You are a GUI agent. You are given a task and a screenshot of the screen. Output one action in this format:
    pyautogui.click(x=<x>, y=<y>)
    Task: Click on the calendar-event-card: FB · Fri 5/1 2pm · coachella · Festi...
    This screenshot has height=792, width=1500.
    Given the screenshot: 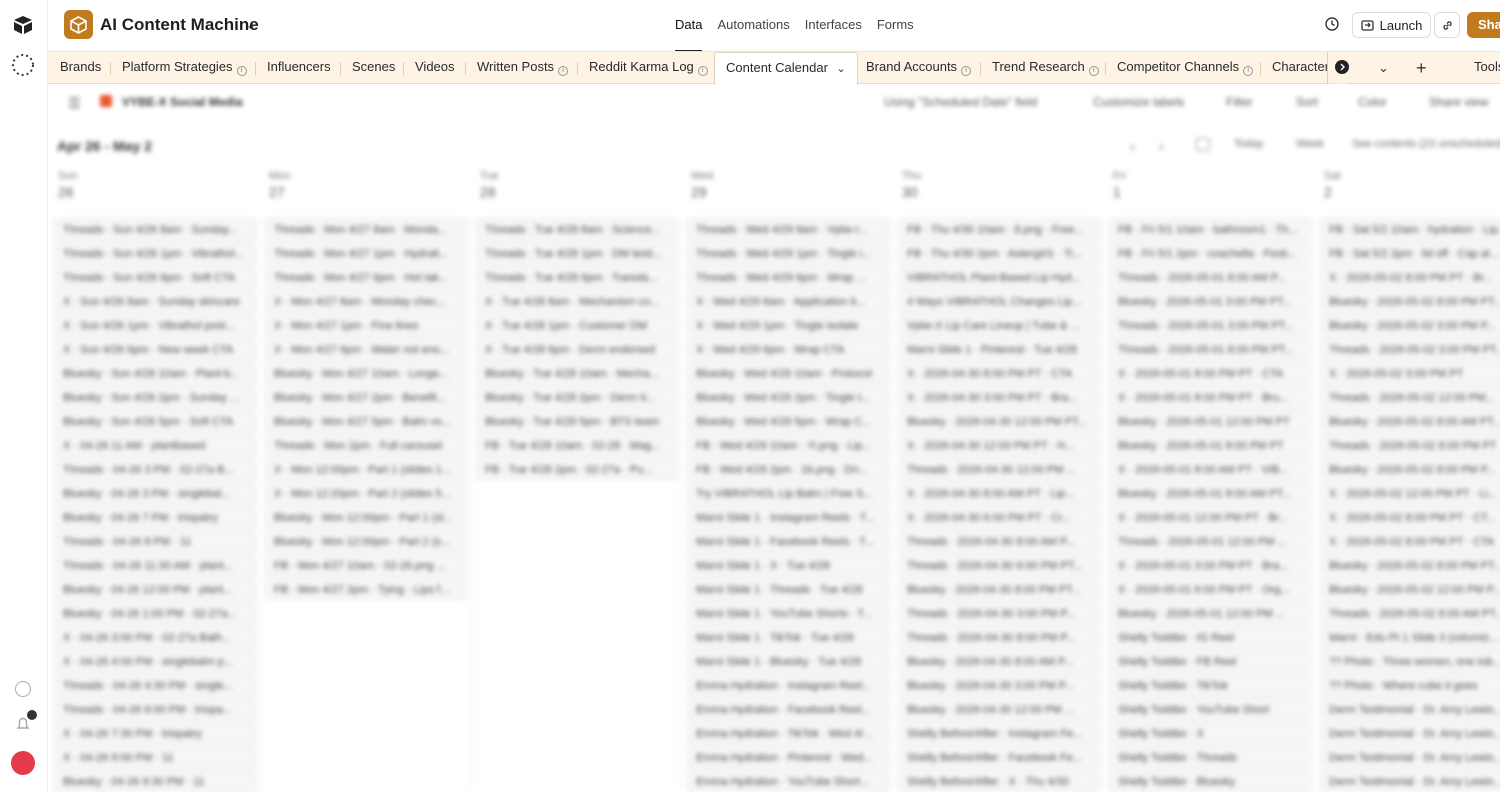 What is the action you would take?
    pyautogui.click(x=1210, y=253)
    